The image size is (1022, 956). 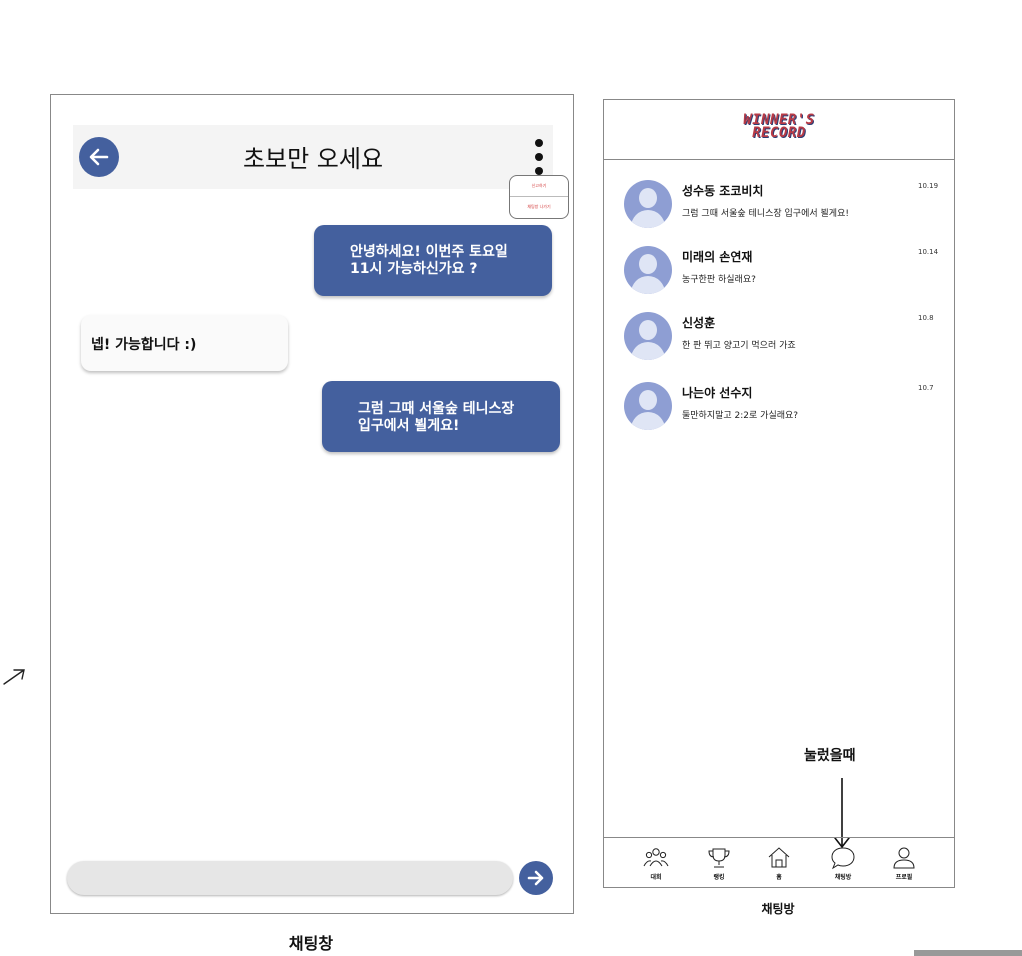 I want to click on corner-bar, so click(x=968, y=953).